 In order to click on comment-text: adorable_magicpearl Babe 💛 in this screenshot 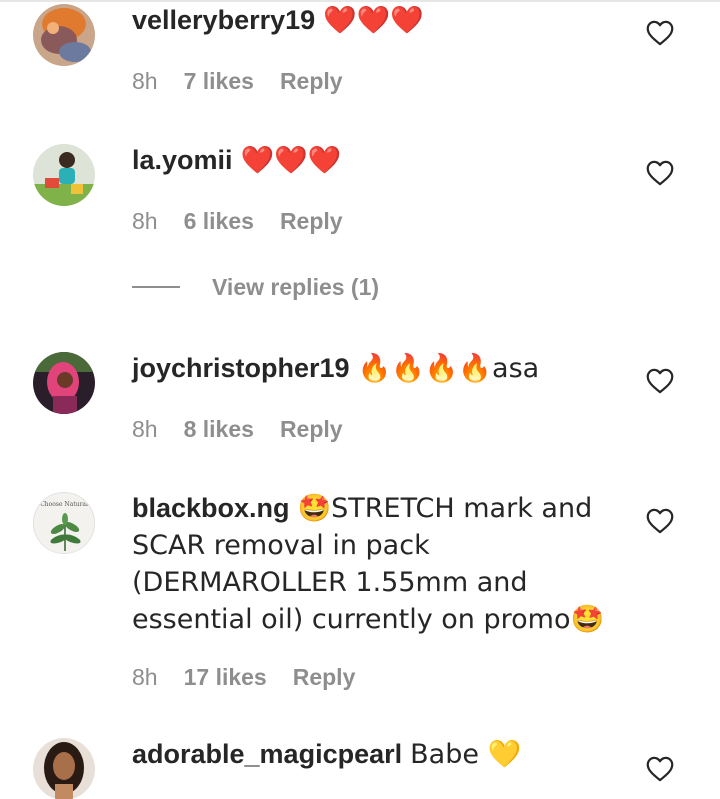, I will do `click(382, 754)`.